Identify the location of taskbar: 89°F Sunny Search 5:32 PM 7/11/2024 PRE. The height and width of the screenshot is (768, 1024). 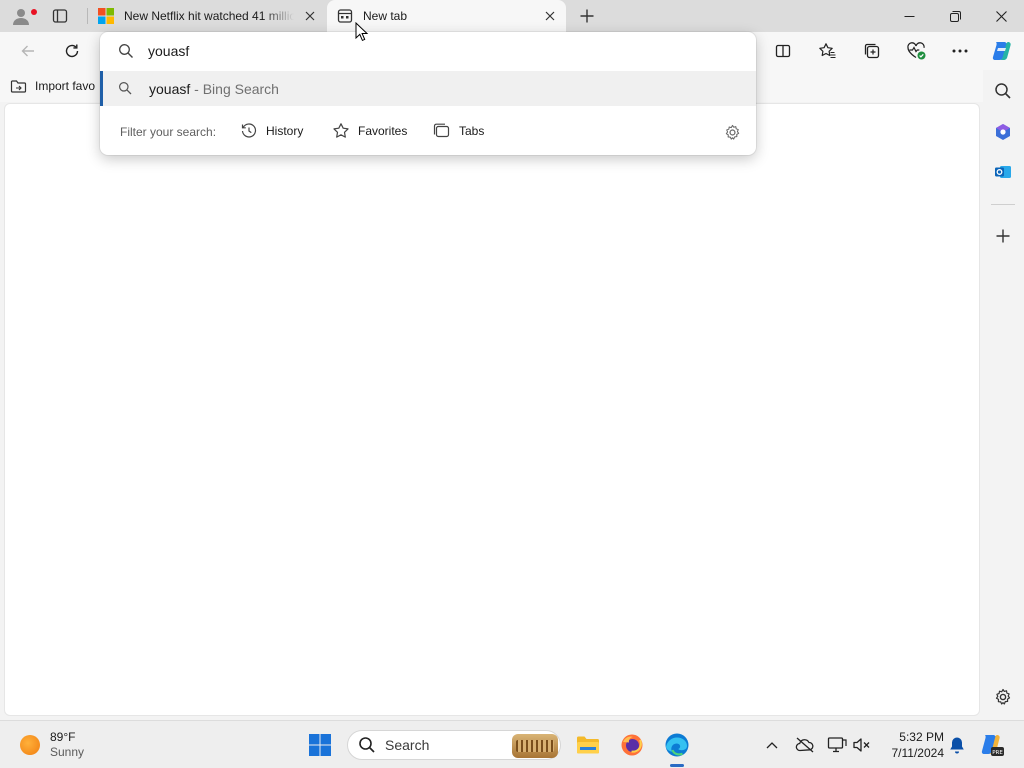
(512, 744).